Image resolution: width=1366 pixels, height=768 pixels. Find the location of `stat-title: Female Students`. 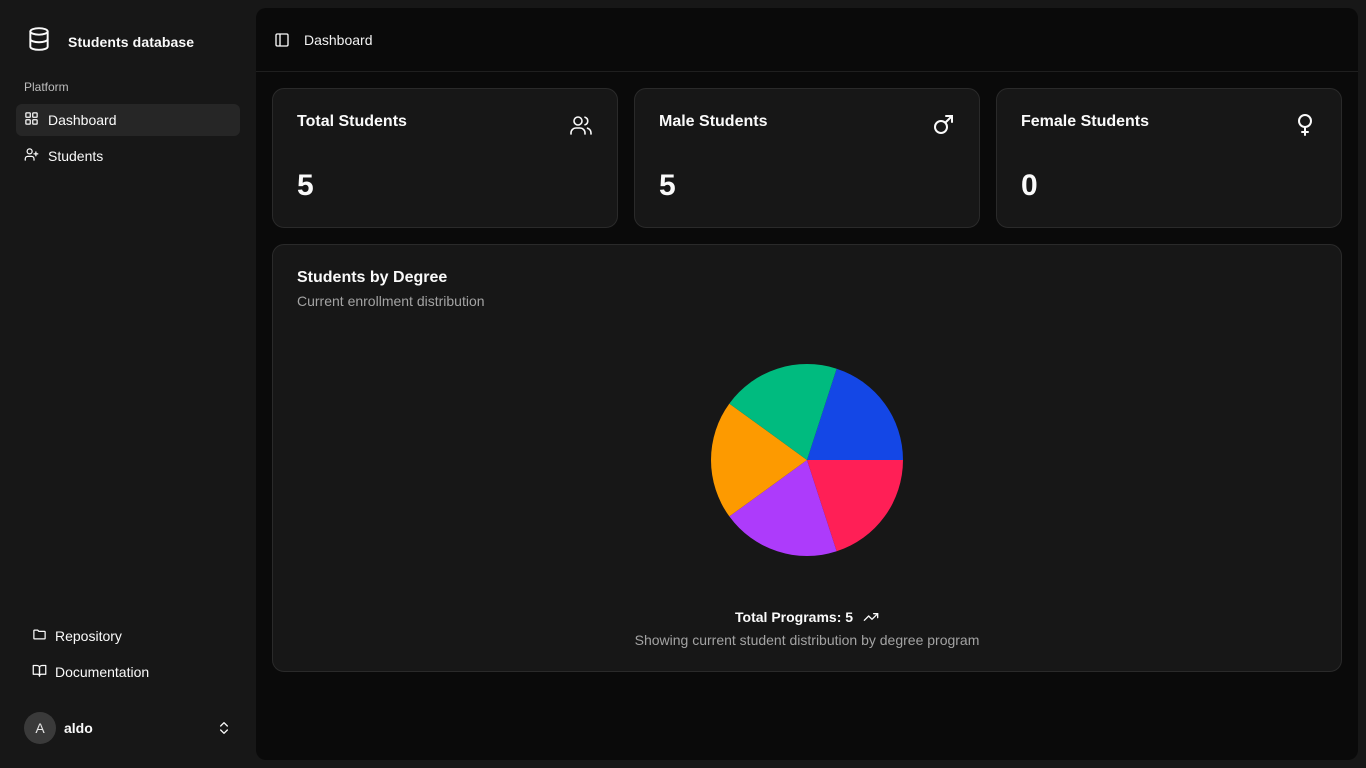

stat-title: Female Students is located at coordinates (1085, 121).